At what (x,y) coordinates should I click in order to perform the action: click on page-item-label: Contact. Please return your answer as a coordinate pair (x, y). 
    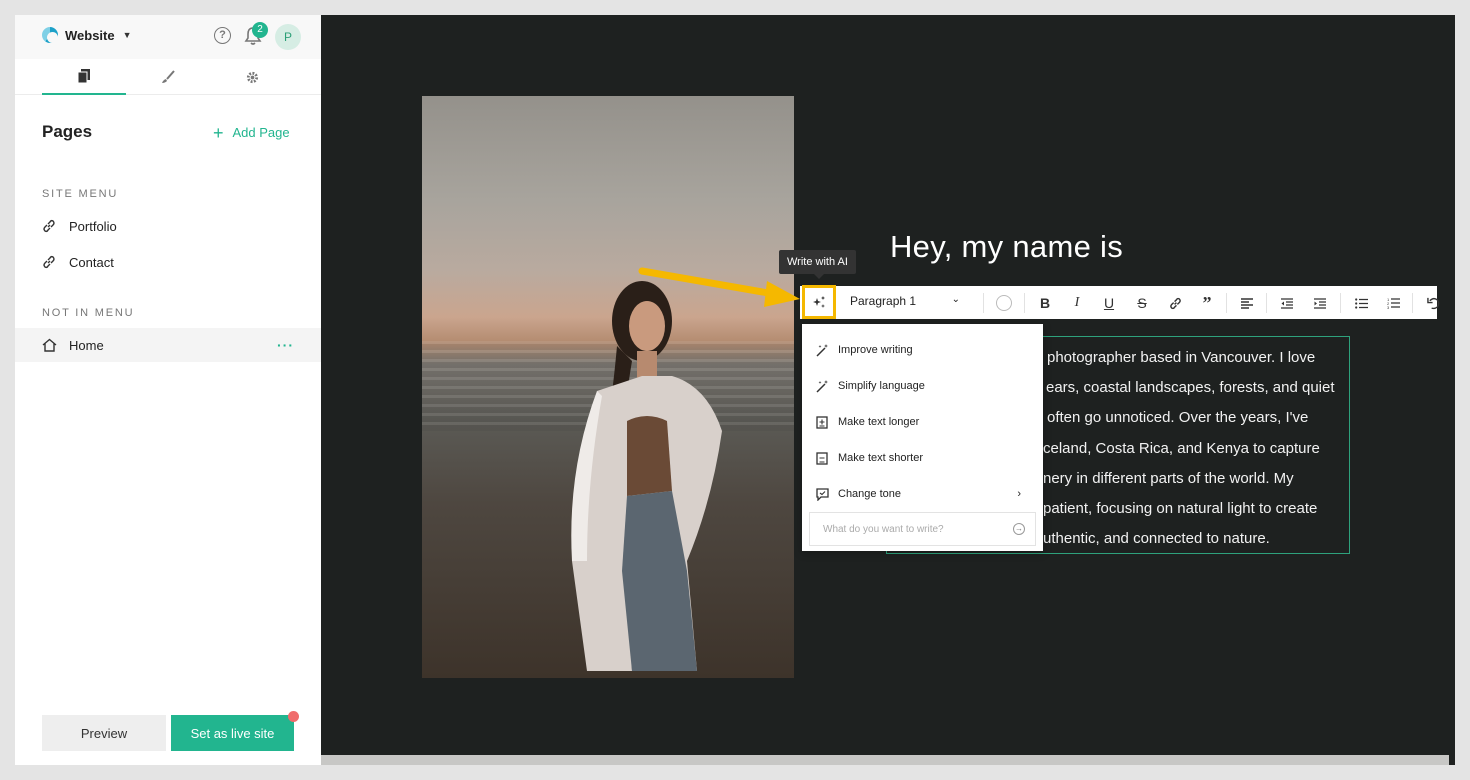
    Looking at the image, I should click on (91, 262).